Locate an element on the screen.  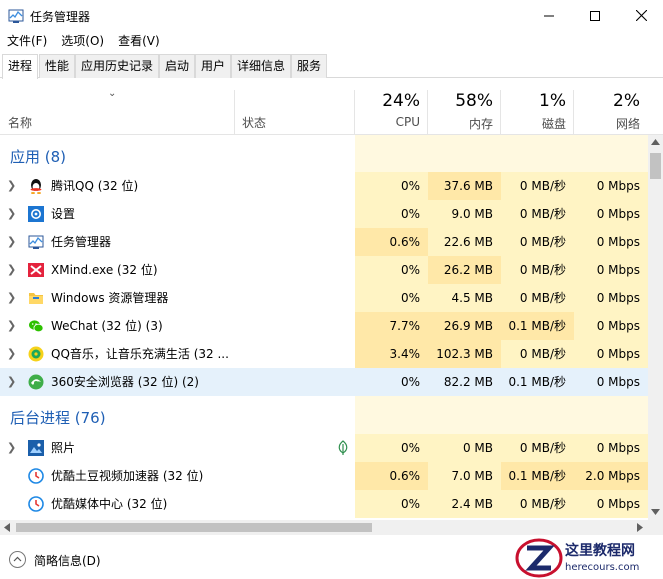
memory-value: 22.6 MB is located at coordinates (464, 242).